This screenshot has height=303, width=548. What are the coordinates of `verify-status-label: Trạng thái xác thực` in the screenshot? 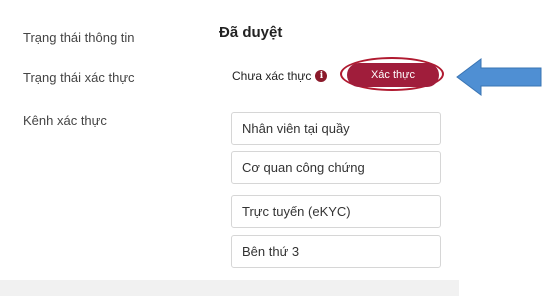 It's located at (79, 77).